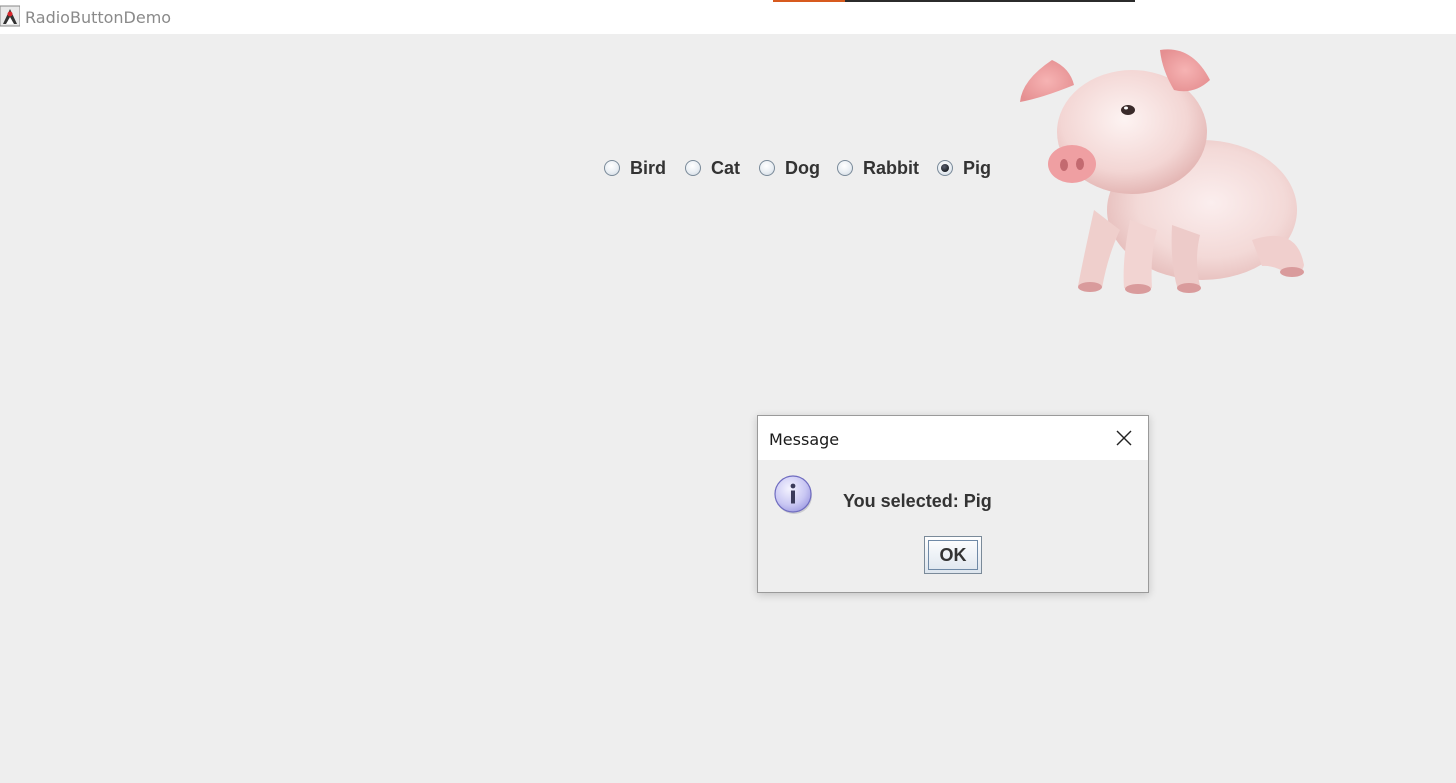 The width and height of the screenshot is (1456, 783). I want to click on radio-label-bird: Bird, so click(648, 167).